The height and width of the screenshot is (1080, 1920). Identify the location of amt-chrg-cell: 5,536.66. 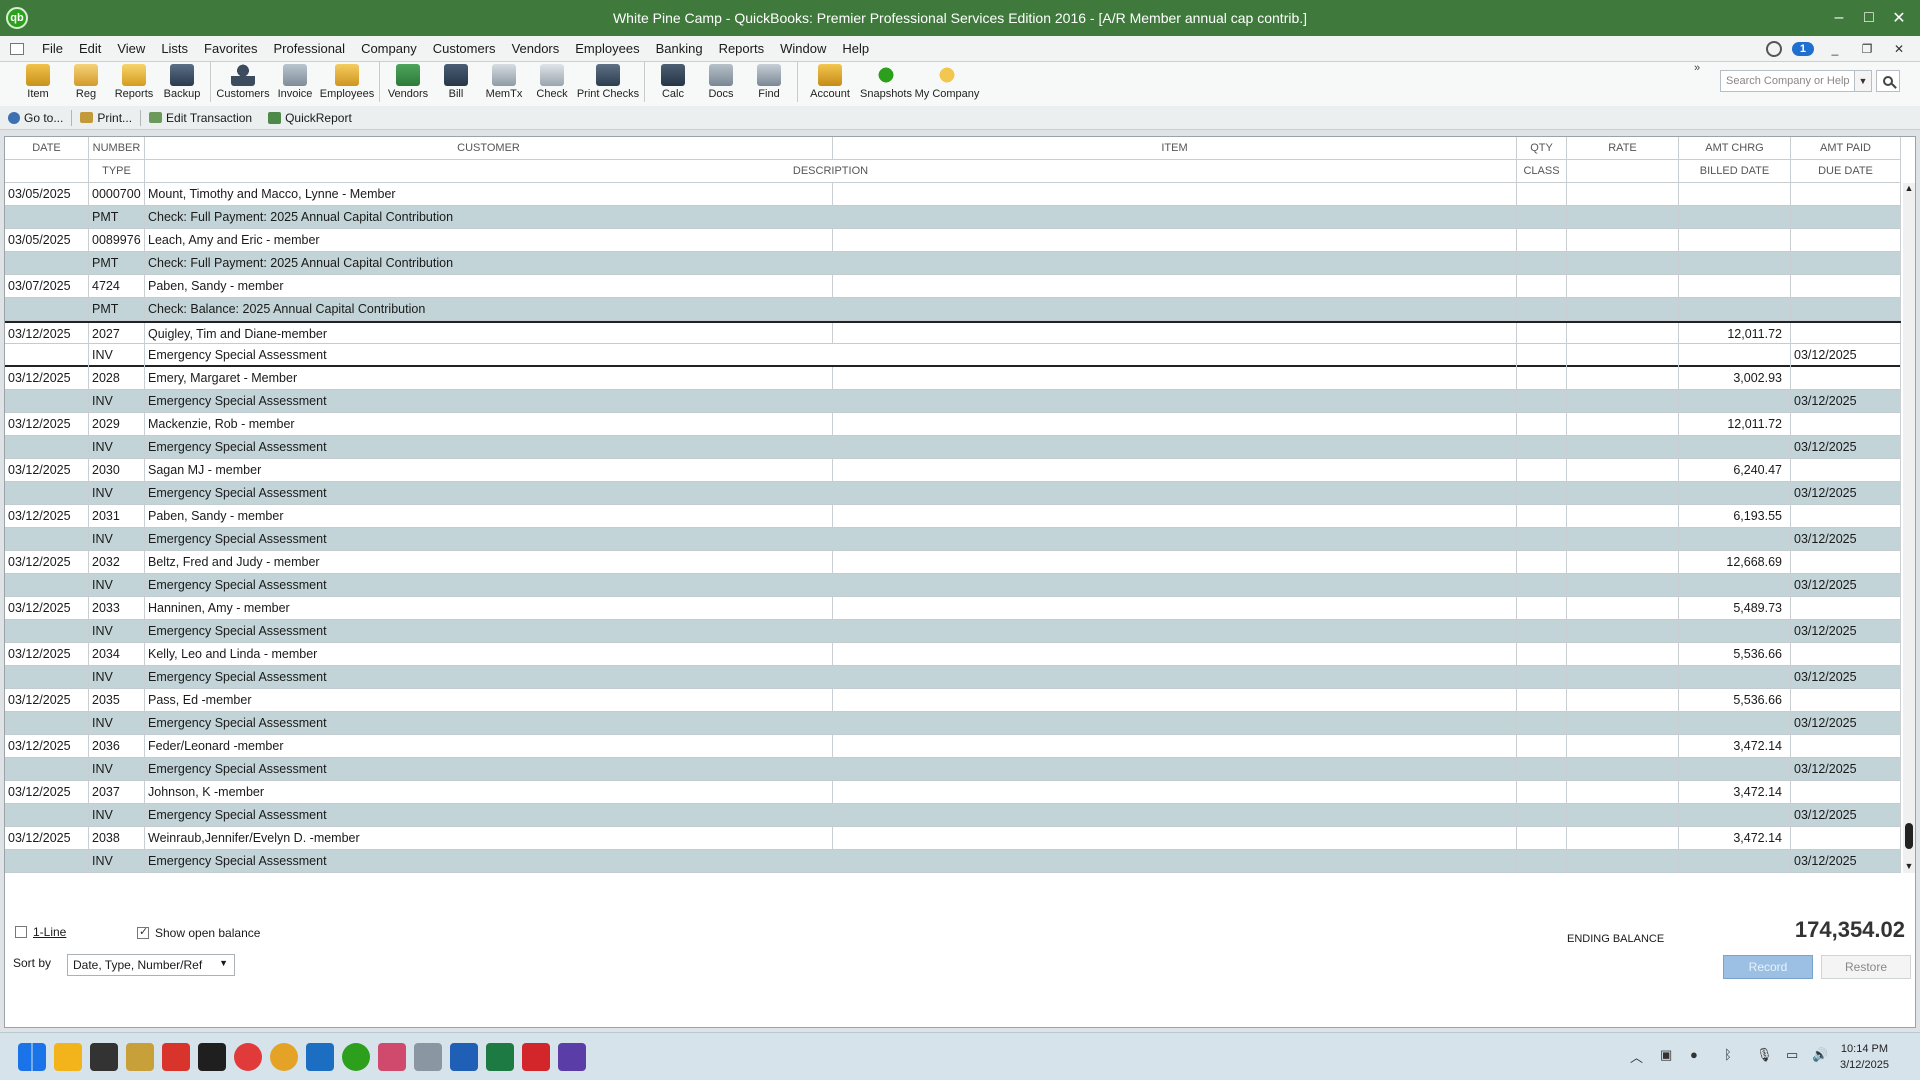
(1735, 654).